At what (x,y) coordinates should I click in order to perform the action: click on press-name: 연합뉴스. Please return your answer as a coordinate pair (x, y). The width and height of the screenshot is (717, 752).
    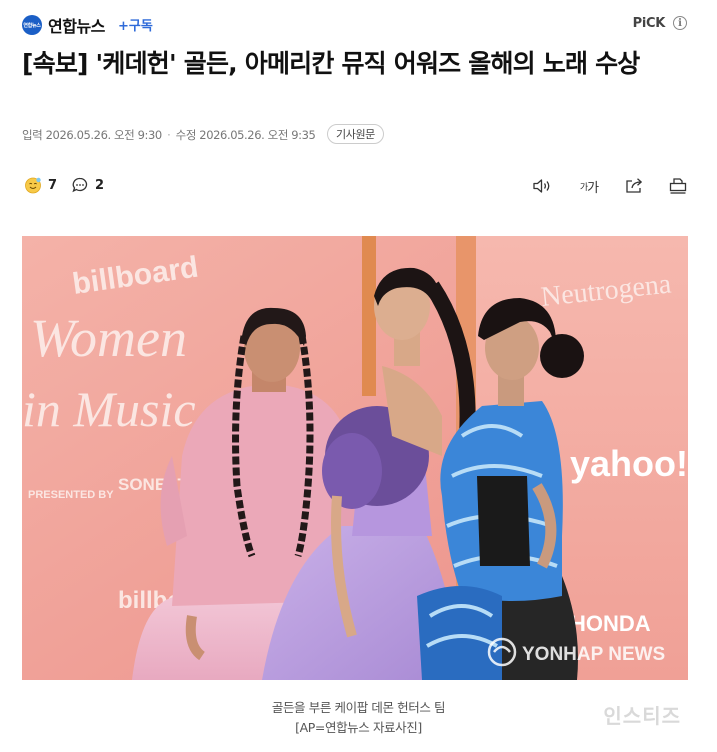
    Looking at the image, I should click on (76, 25).